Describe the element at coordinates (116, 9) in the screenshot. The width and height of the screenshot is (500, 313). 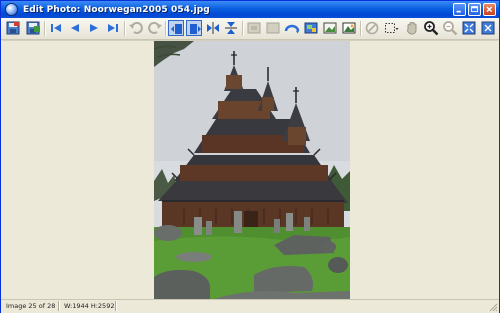
I see `window-title: Edit Photo: Noorwegan2005 054.jpg` at that location.